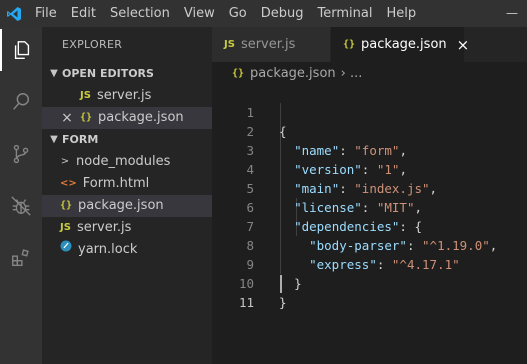 The width and height of the screenshot is (527, 364). Describe the element at coordinates (46, 13) in the screenshot. I see `menu-file: File` at that location.